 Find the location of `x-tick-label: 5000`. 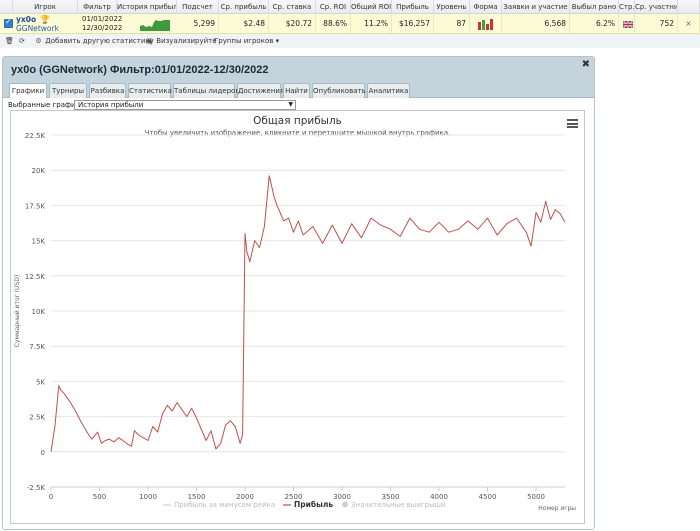

x-tick-label: 5000 is located at coordinates (536, 497).